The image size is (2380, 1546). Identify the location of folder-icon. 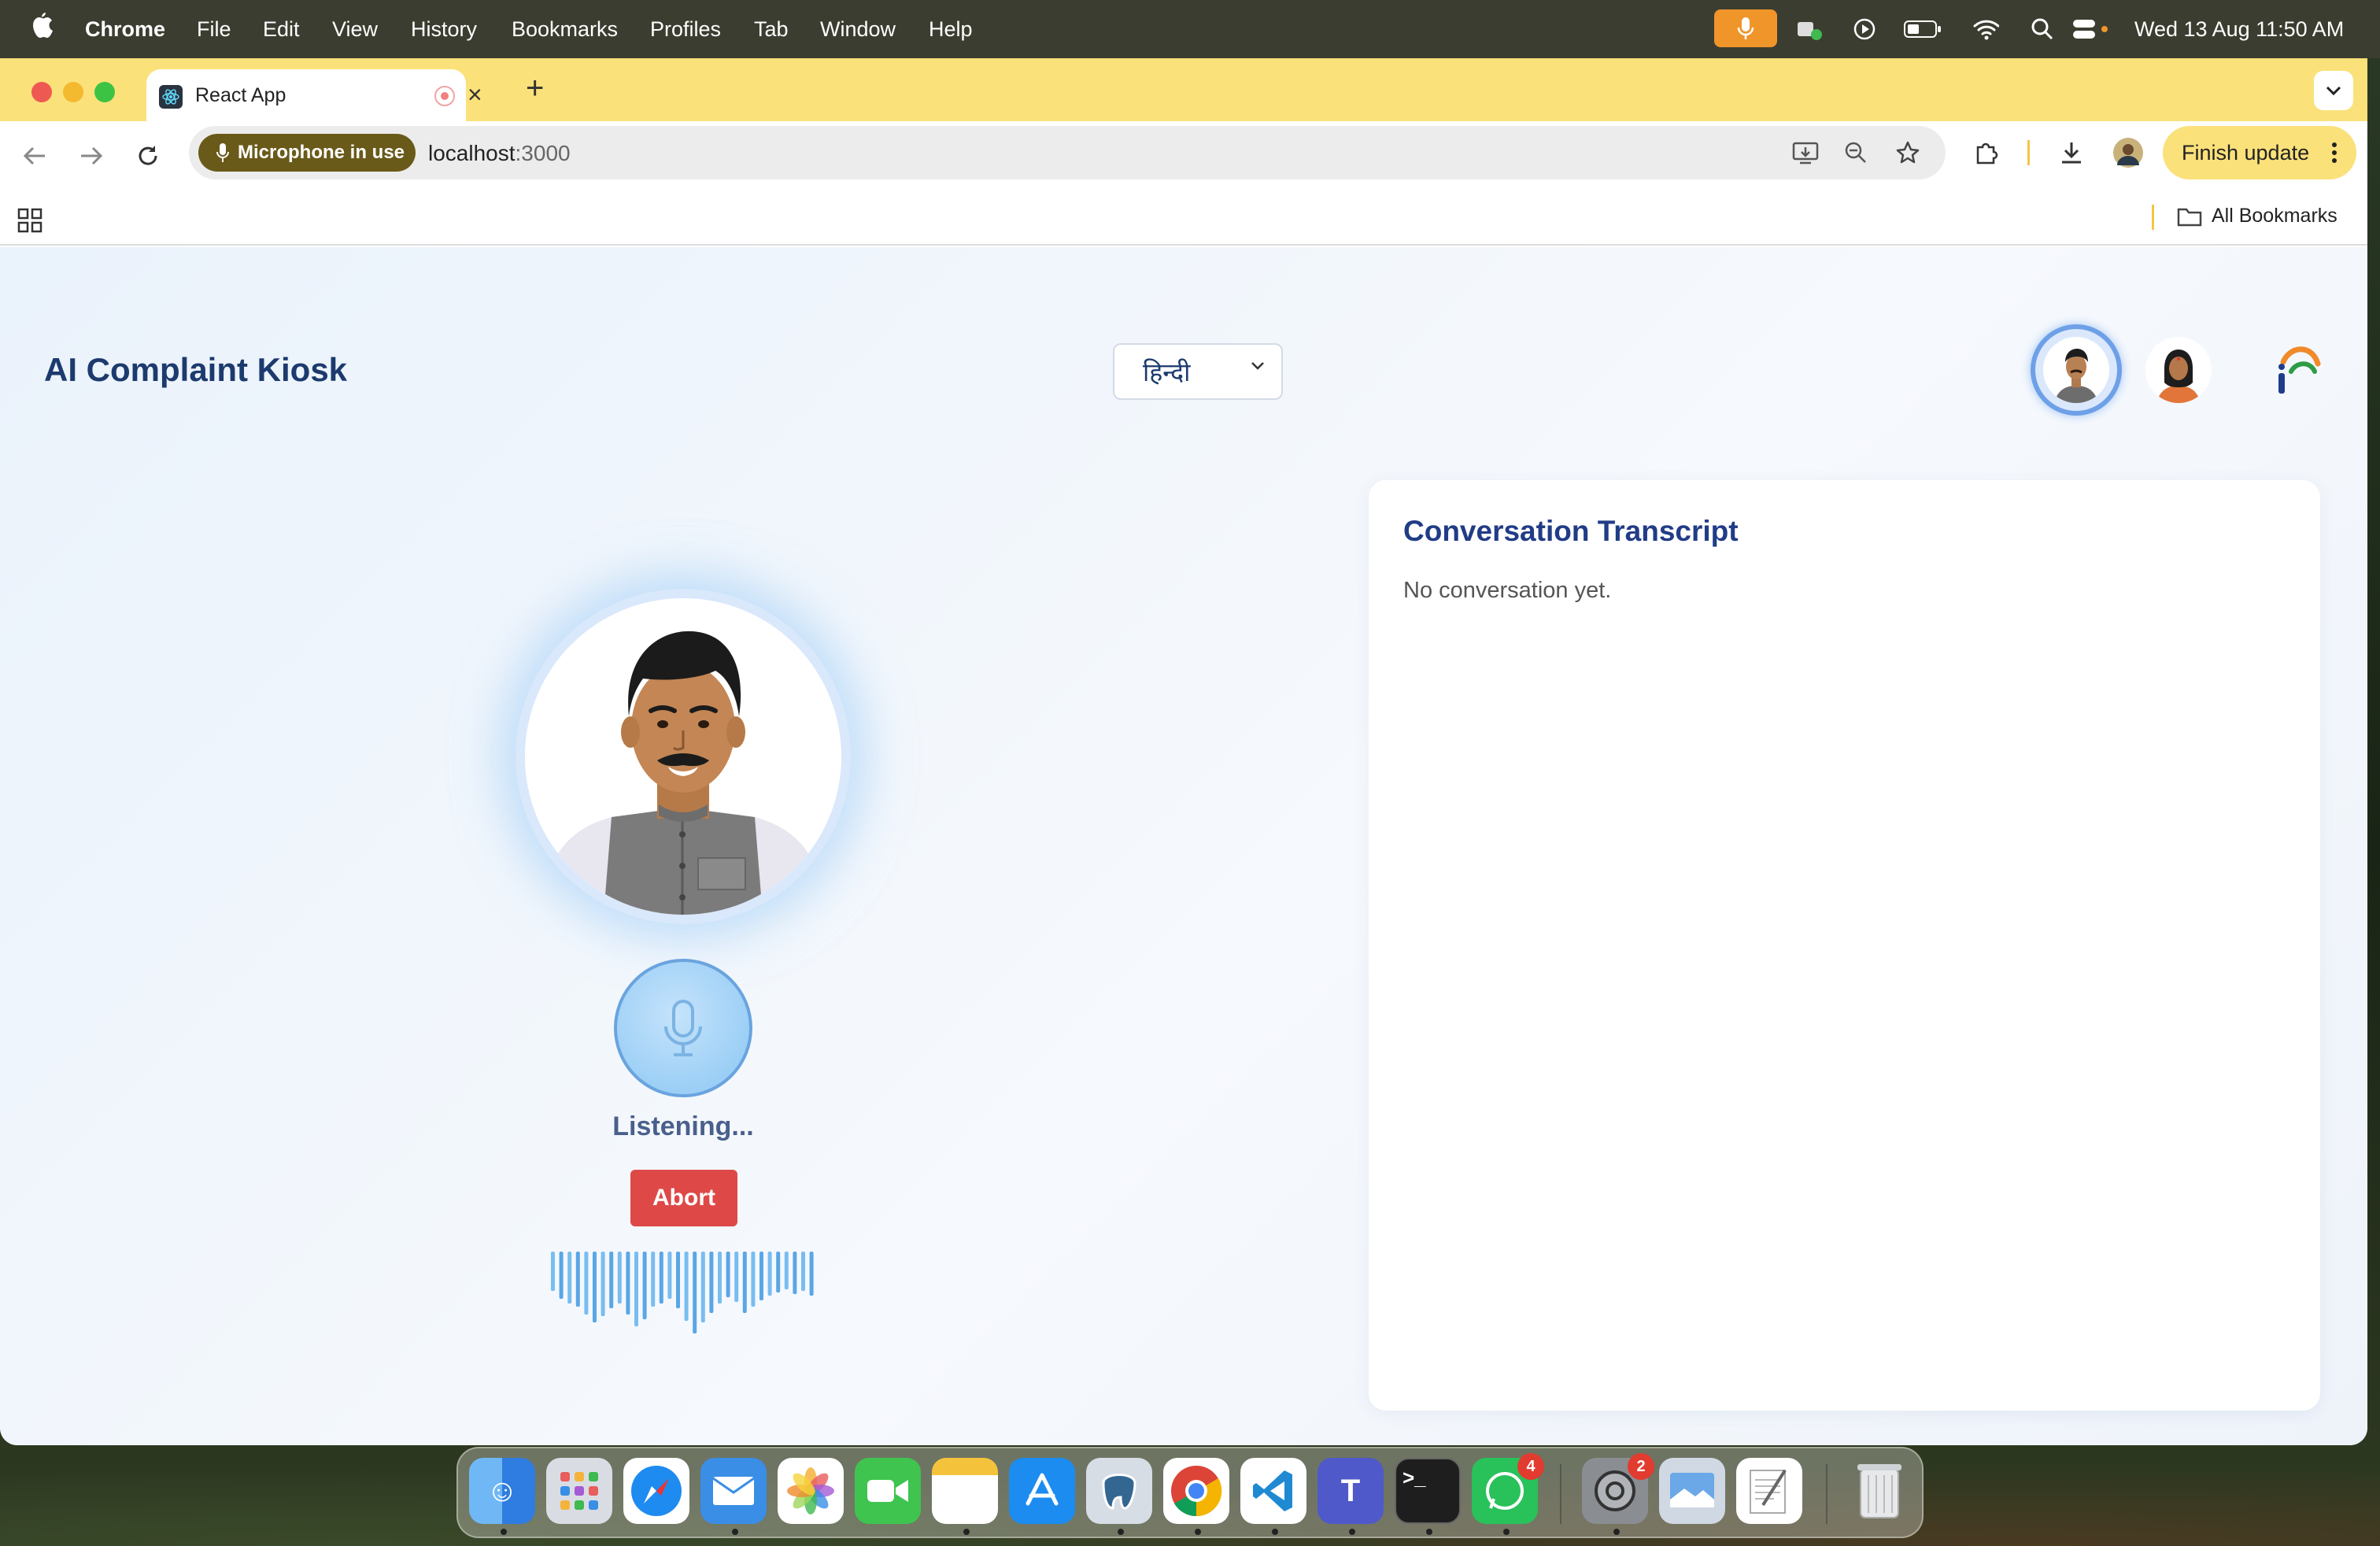
(2189, 217).